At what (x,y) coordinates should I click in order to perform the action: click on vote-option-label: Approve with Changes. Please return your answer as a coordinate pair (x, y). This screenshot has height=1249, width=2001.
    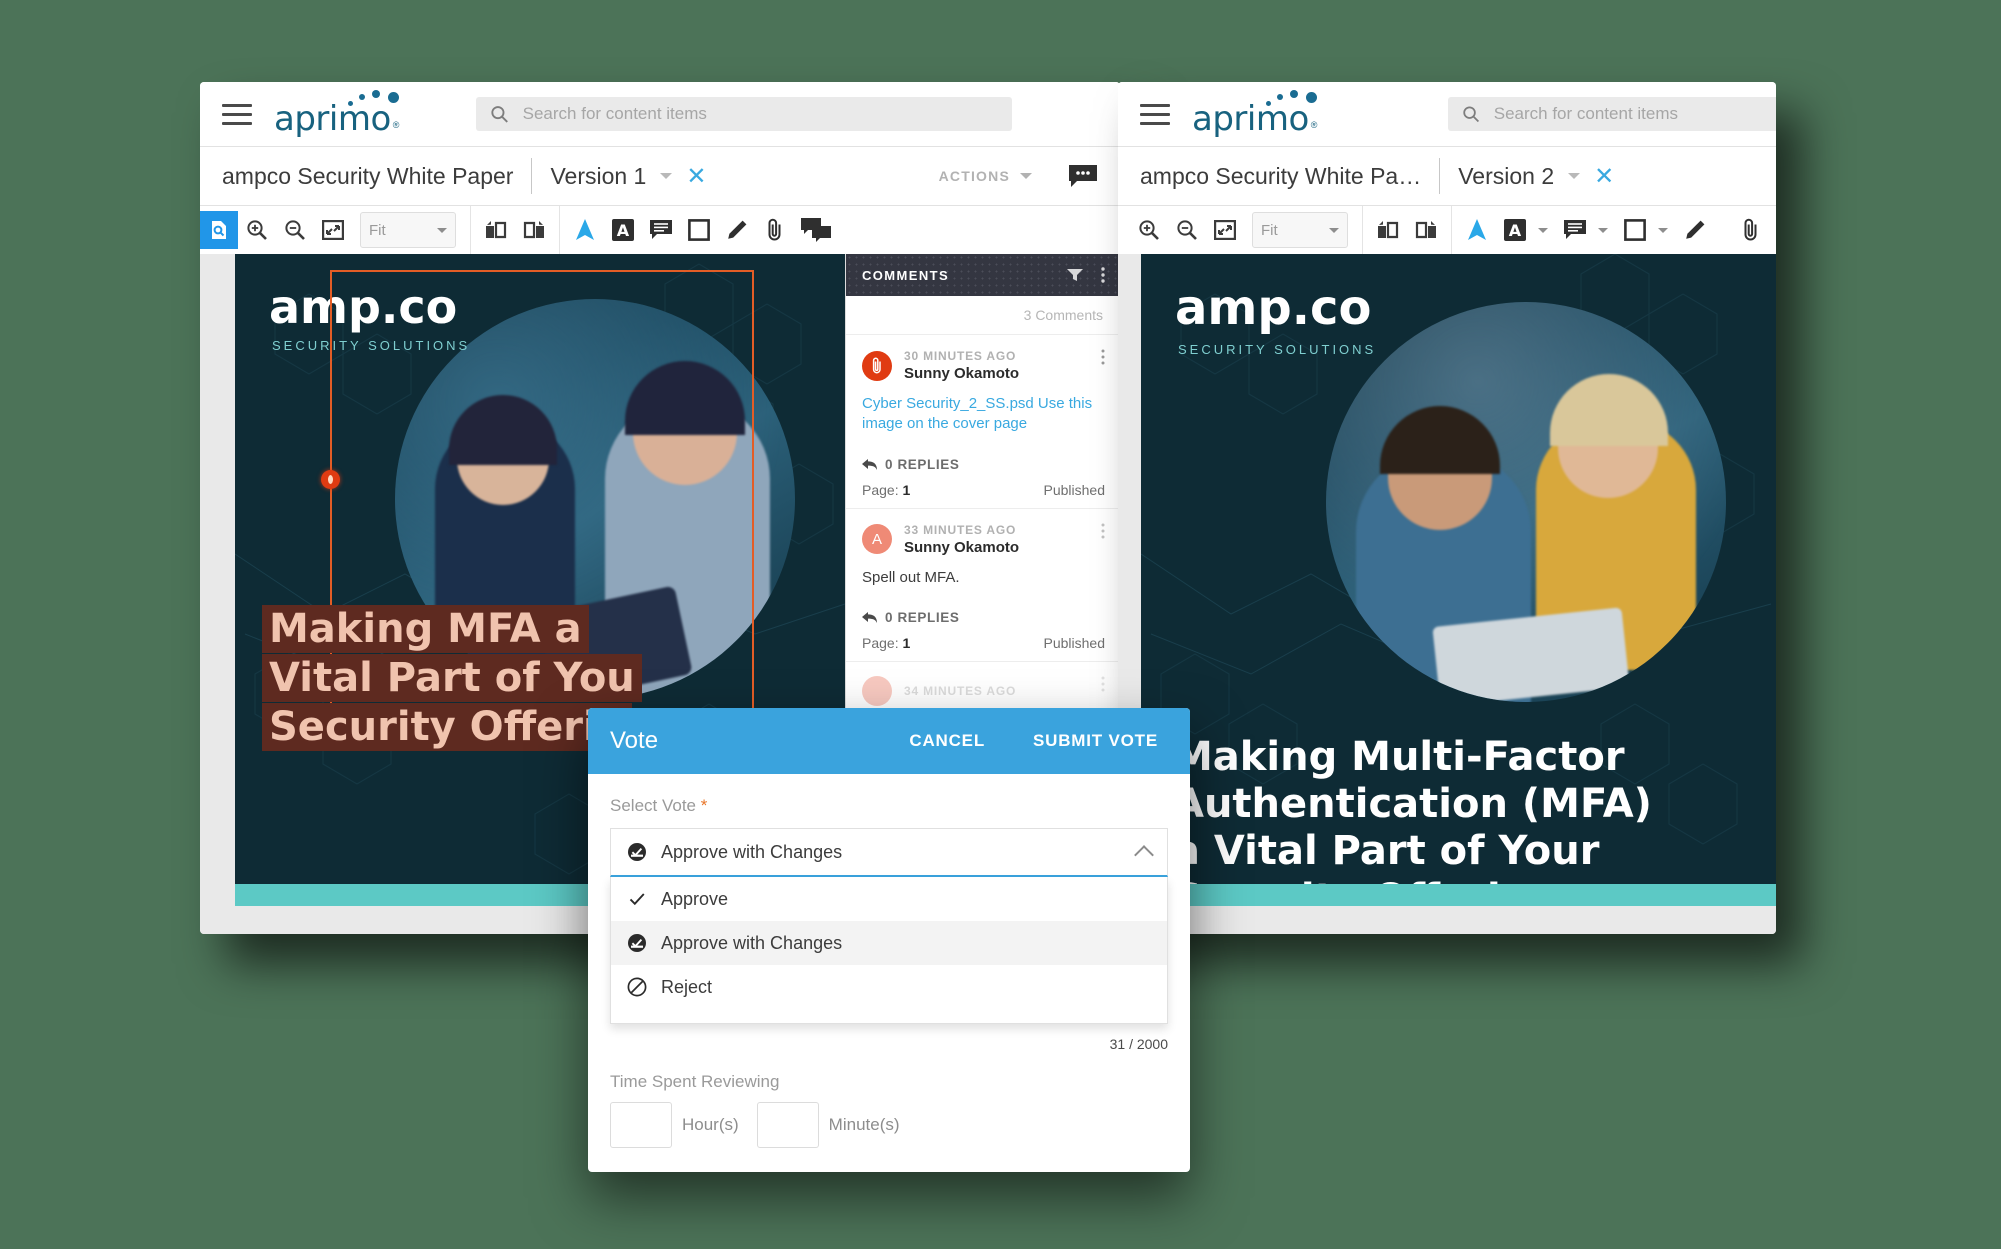
    Looking at the image, I should click on (752, 942).